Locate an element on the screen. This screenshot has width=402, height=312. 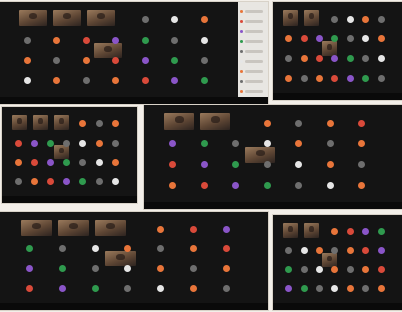
monitor-bezel is located at coordinates (273, 205).